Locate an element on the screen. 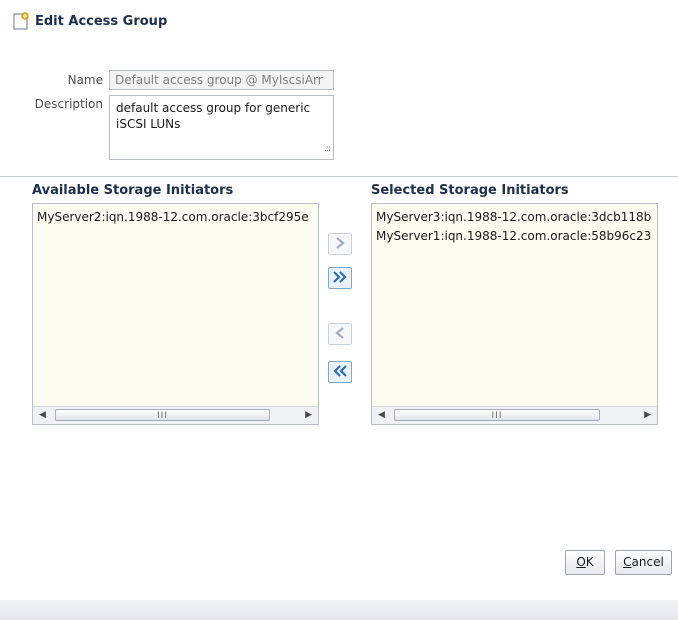 The width and height of the screenshot is (678, 620). move-selected-button is located at coordinates (340, 244).